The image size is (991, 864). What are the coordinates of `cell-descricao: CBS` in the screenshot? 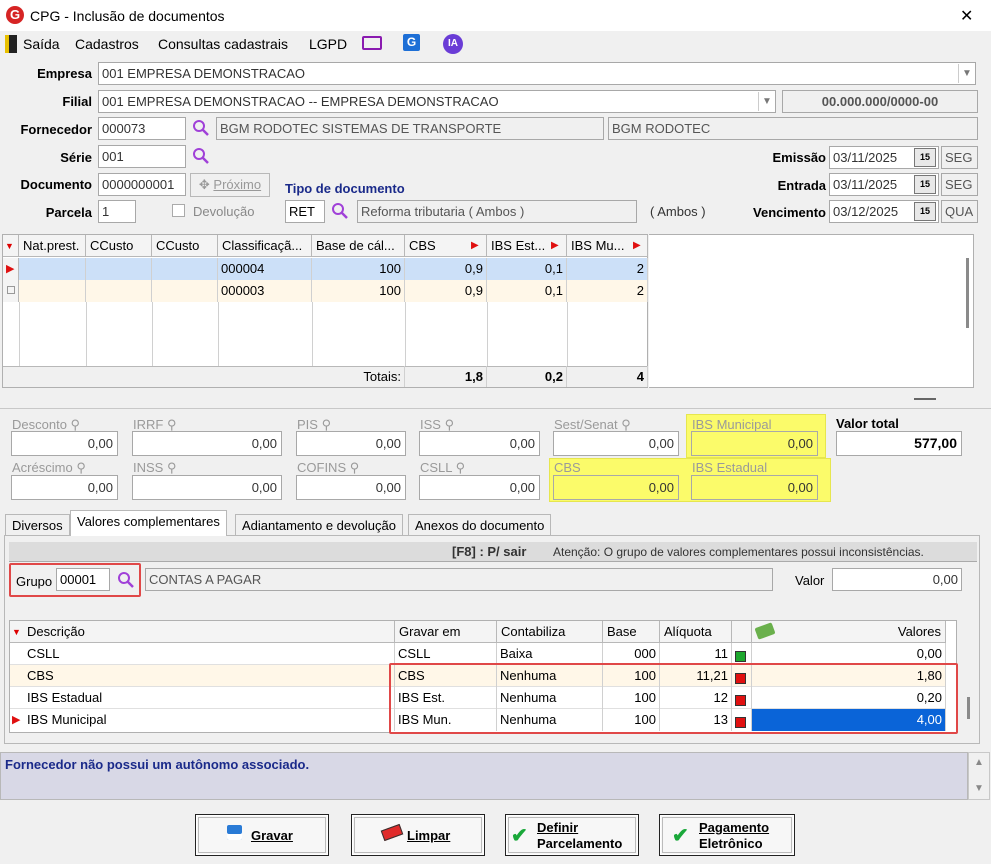 It's located at (209, 676).